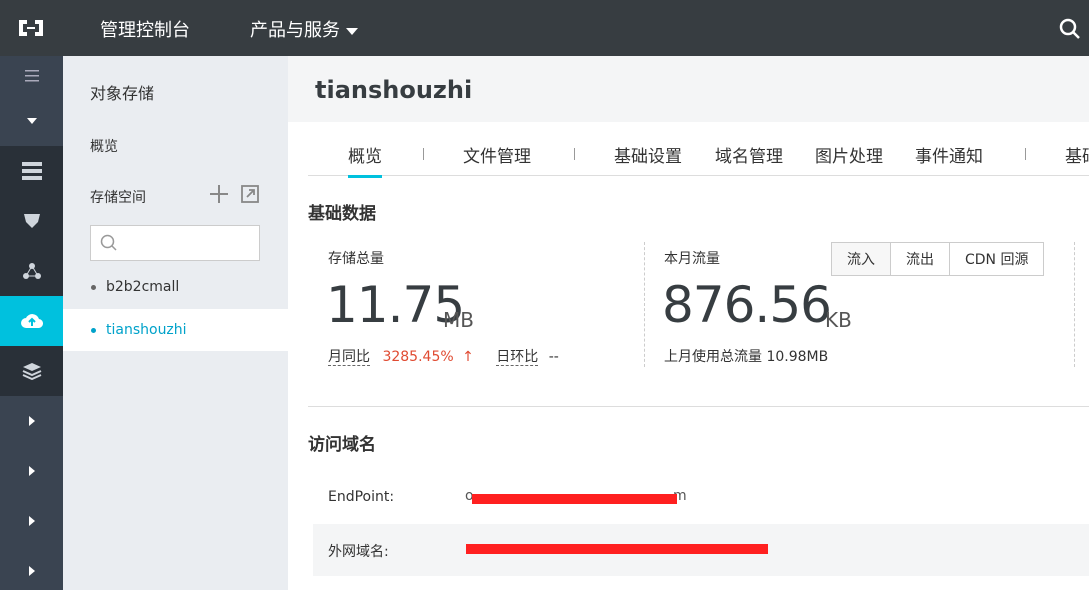 The image size is (1089, 590). What do you see at coordinates (553, 357) in the screenshot?
I see `dod-value: --` at bounding box center [553, 357].